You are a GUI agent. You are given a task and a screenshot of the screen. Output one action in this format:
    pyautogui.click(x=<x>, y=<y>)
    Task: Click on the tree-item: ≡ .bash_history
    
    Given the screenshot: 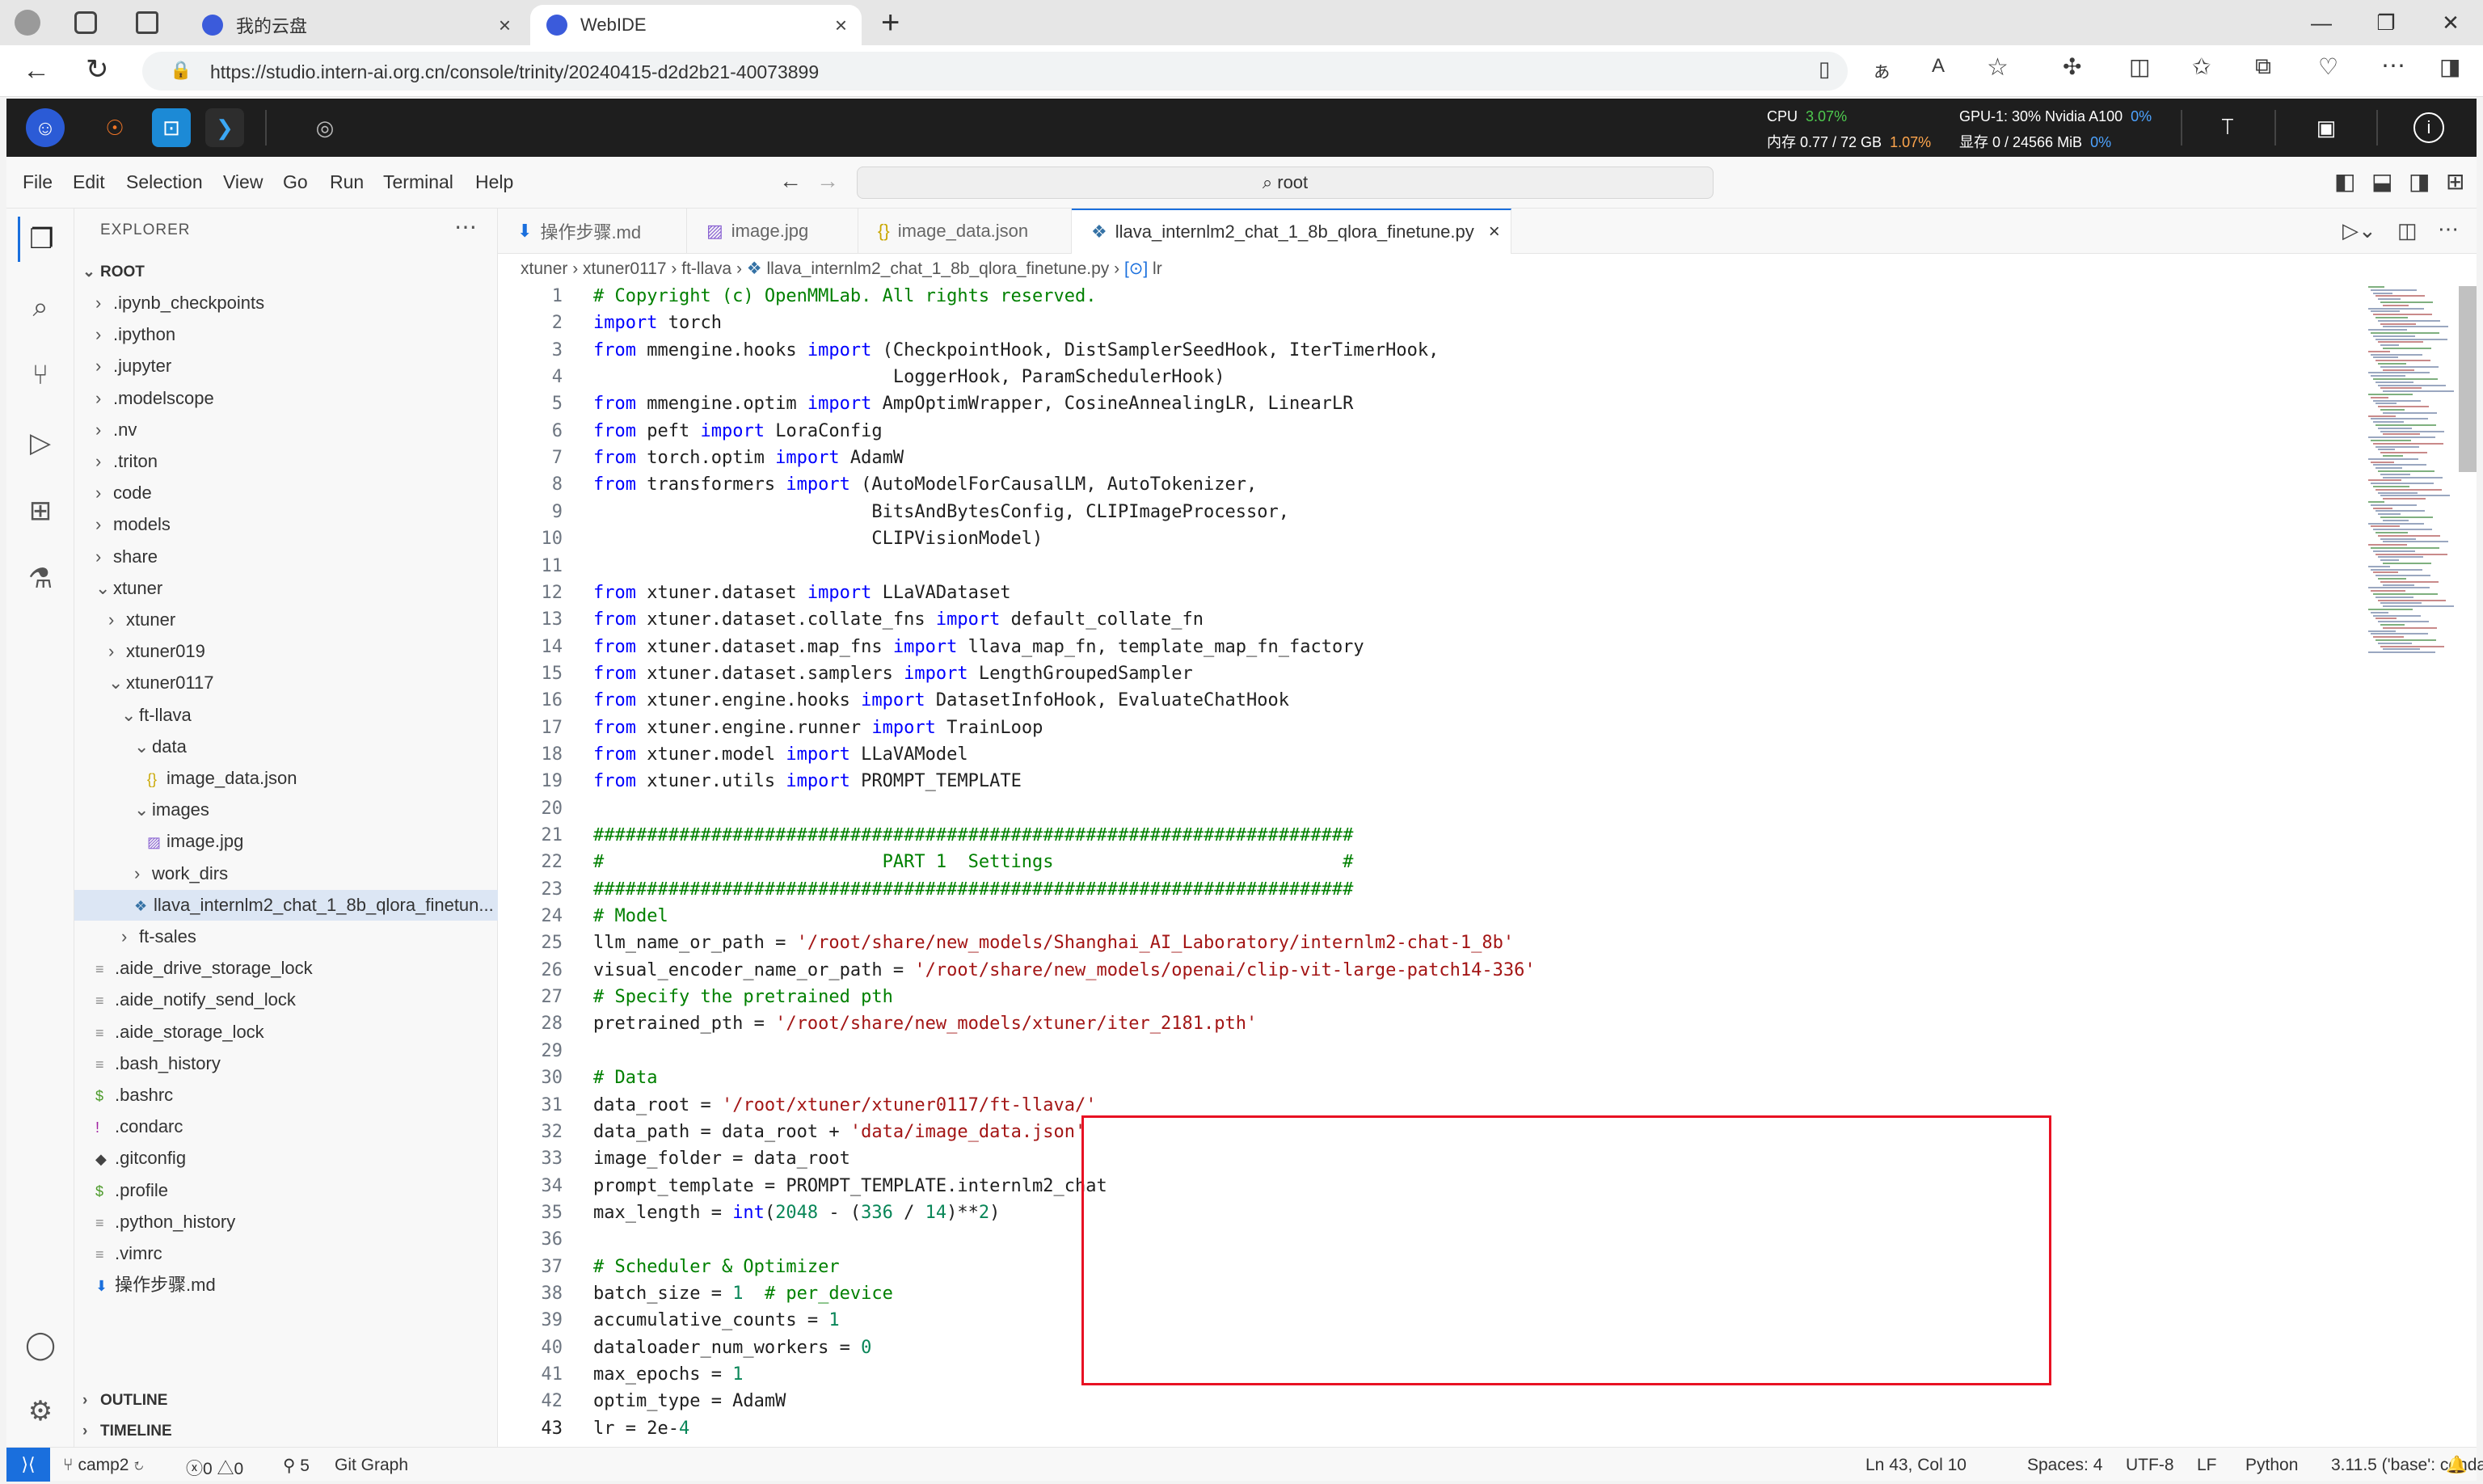 What is the action you would take?
    pyautogui.click(x=286, y=1063)
    